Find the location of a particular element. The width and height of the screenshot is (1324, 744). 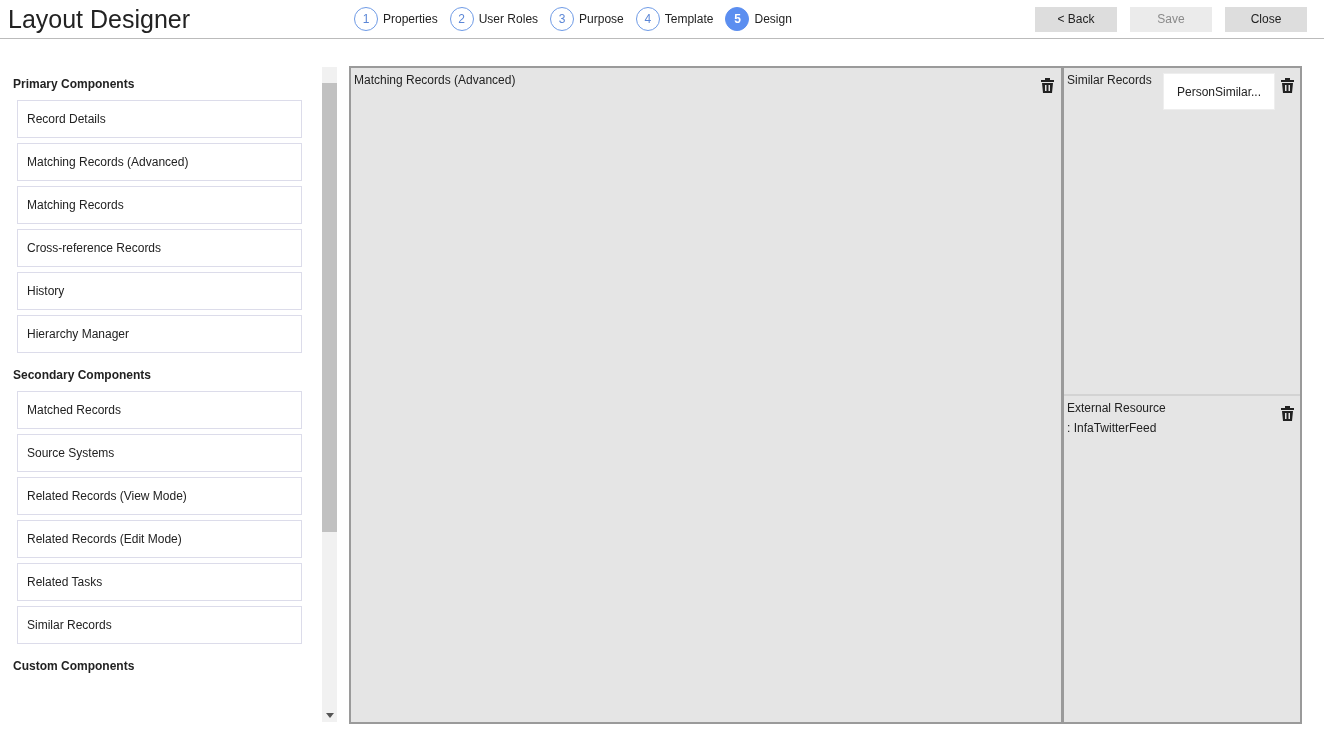

component-tile: Record Details is located at coordinates (159, 119).